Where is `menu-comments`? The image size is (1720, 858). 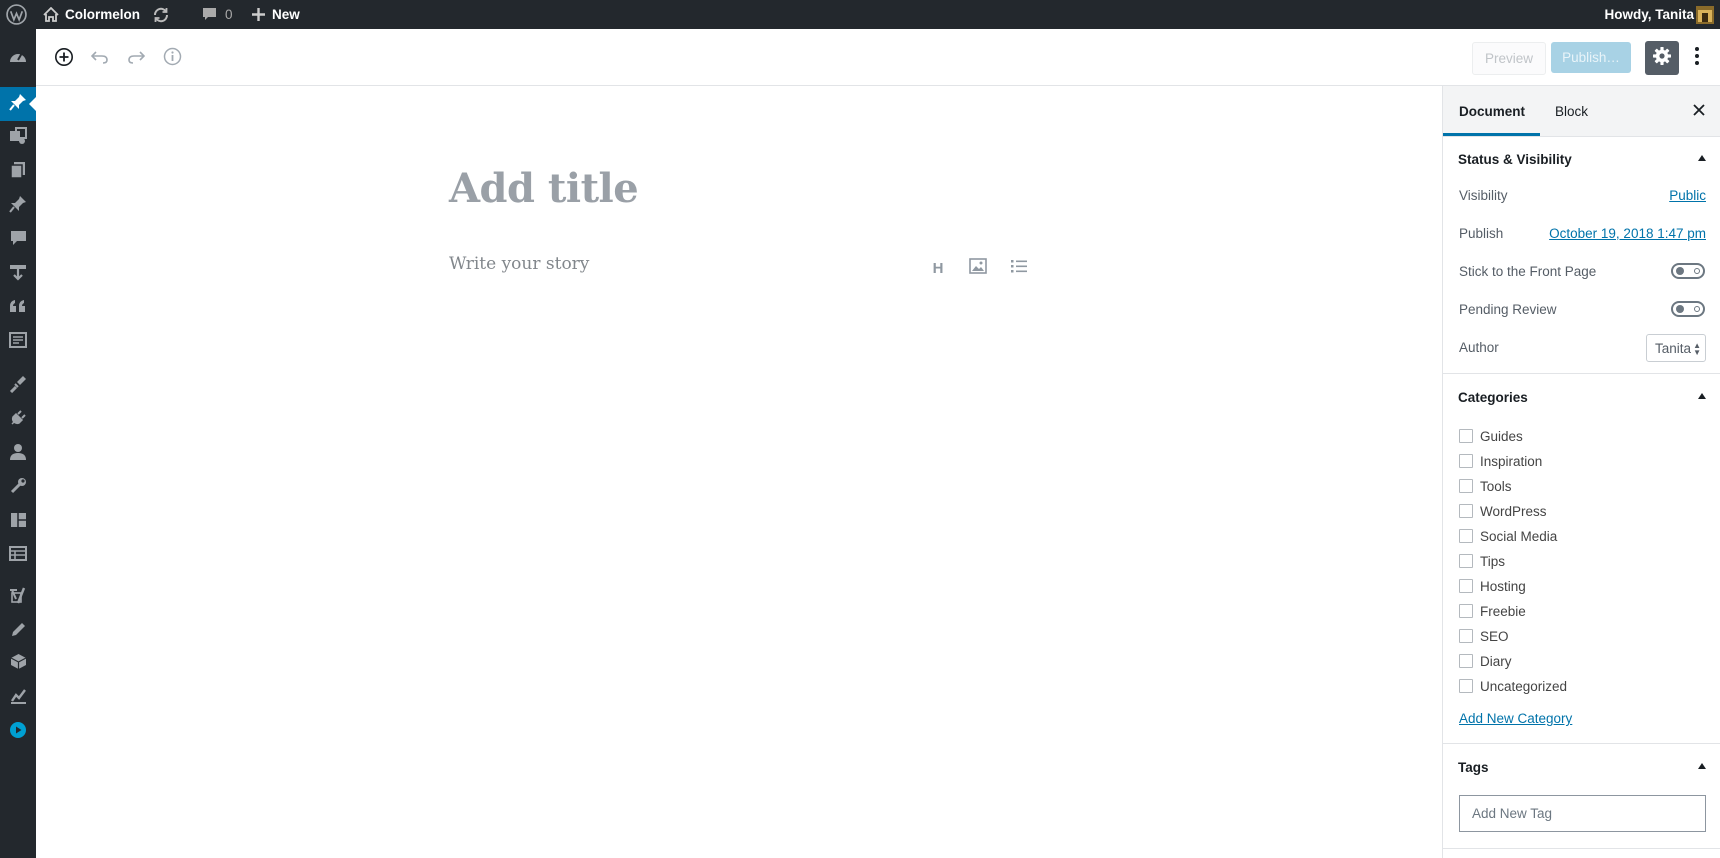 menu-comments is located at coordinates (18, 240).